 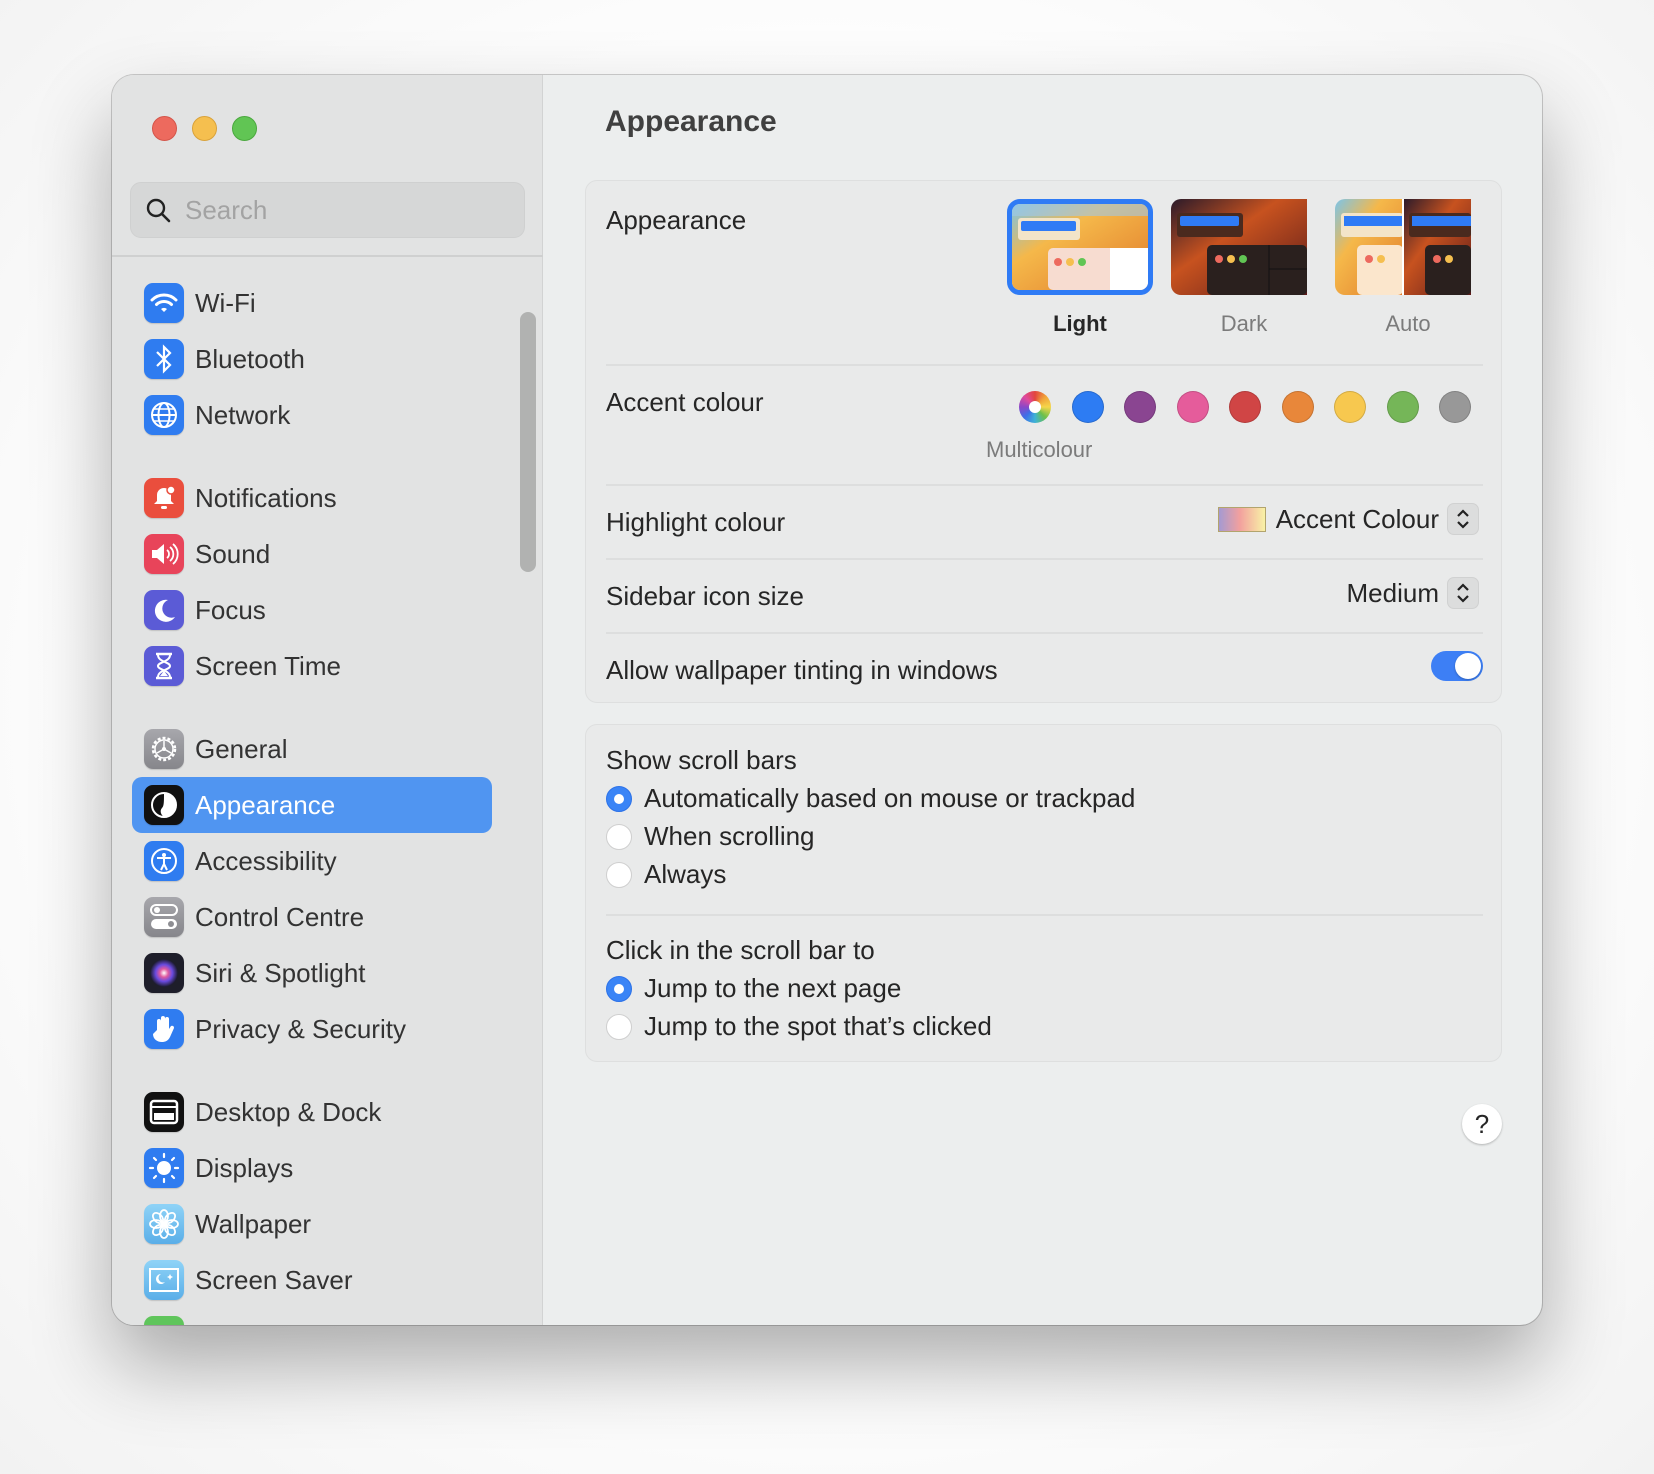 I want to click on radio-jump-to-the-next-page: Jump to the next page, so click(x=753, y=988).